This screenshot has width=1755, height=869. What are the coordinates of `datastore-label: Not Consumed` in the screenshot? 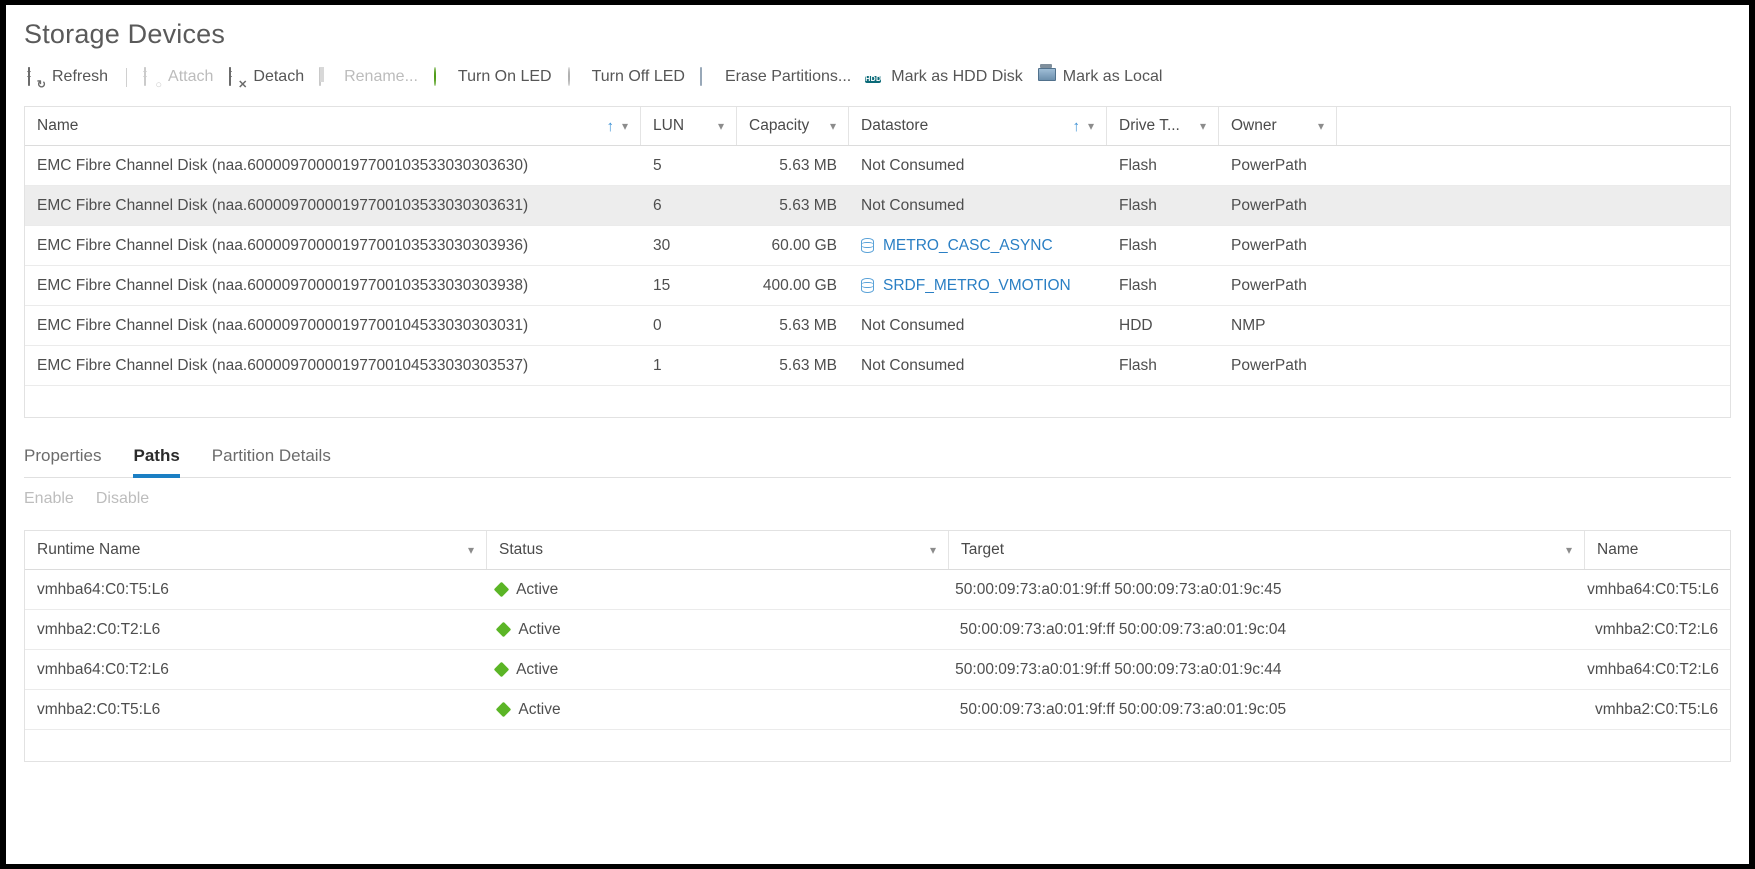 It's located at (913, 365).